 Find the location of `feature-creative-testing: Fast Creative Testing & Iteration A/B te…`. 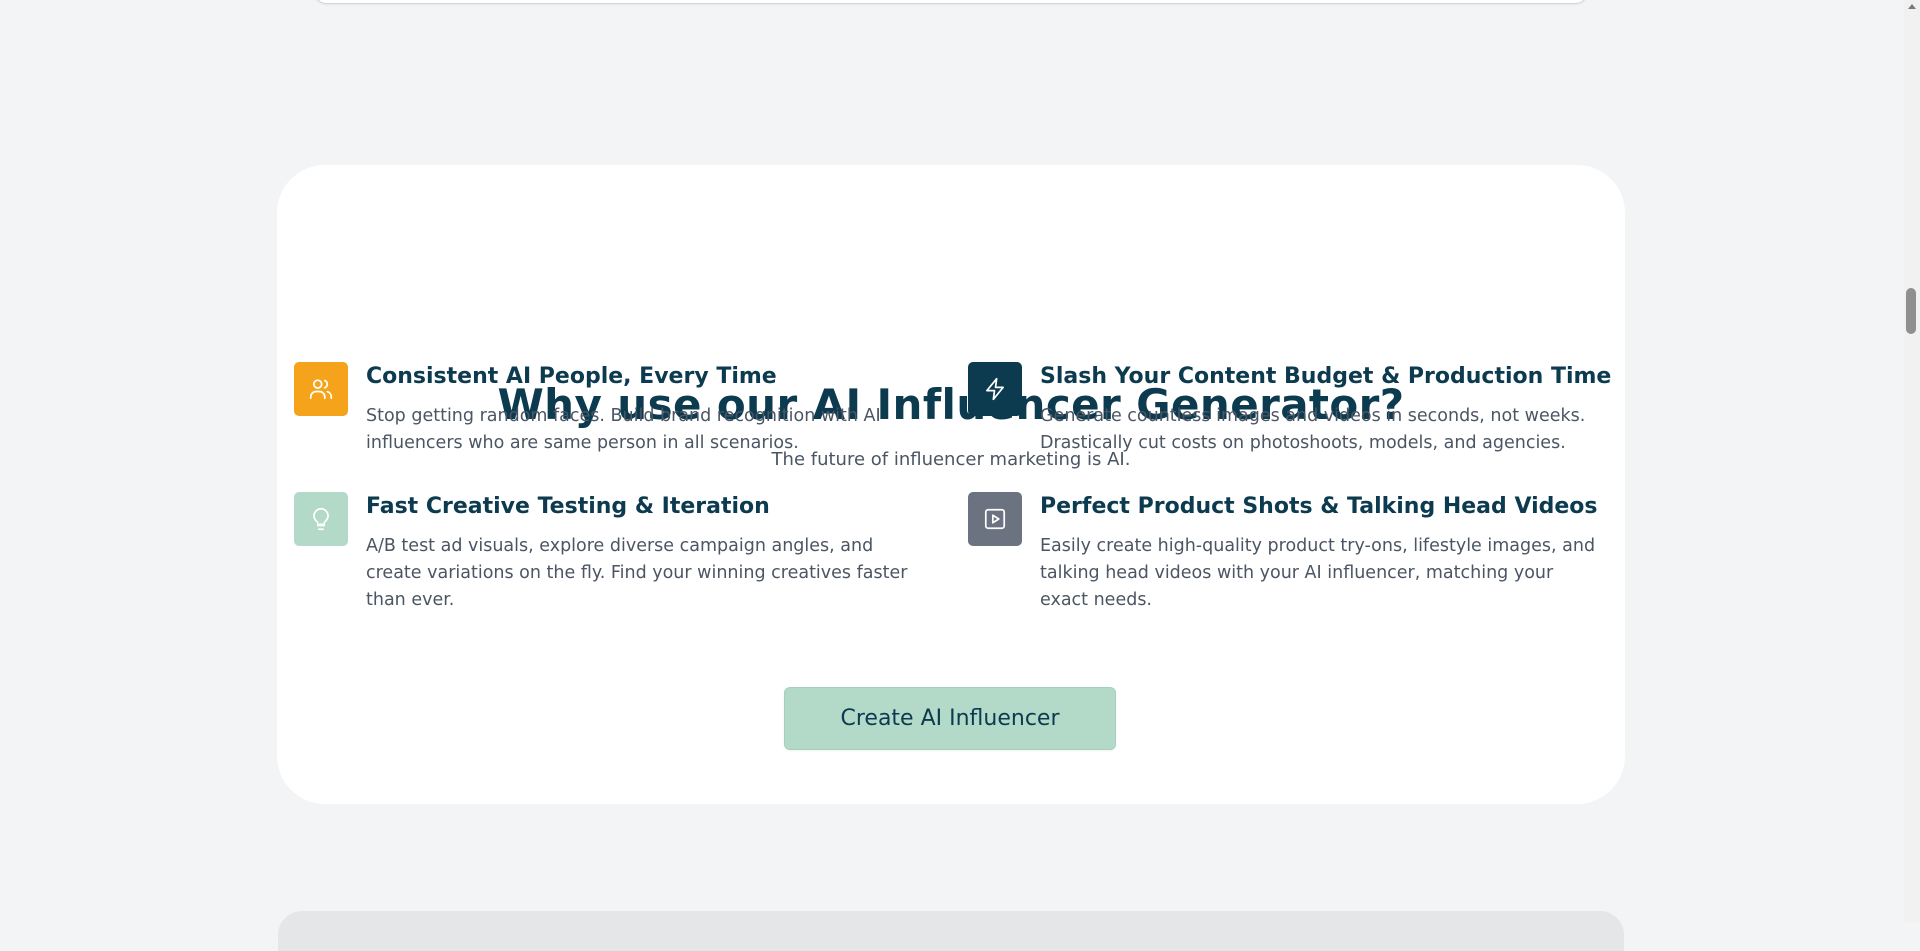

feature-creative-testing: Fast Creative Testing & Iteration A/B te… is located at coordinates (600, 557).